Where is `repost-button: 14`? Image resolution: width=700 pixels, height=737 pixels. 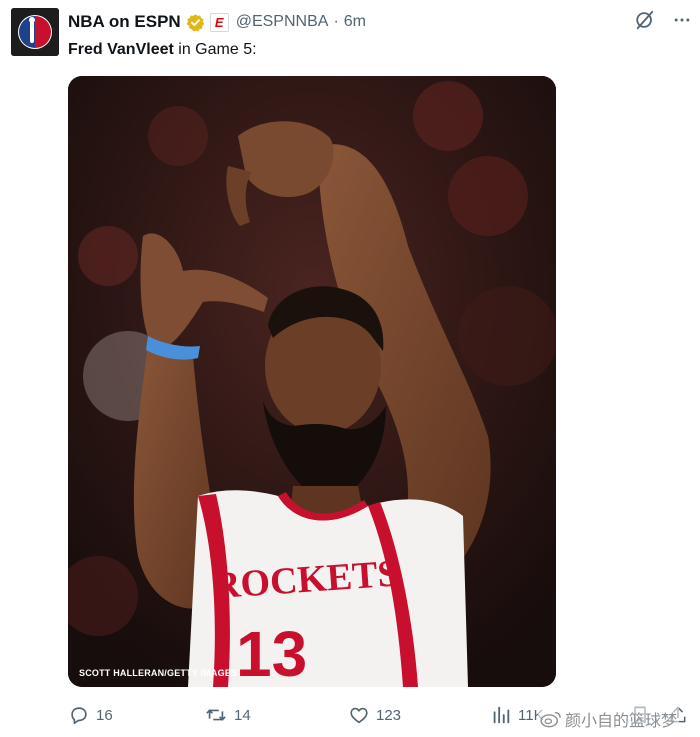
repost-button: 14 is located at coordinates (227, 715).